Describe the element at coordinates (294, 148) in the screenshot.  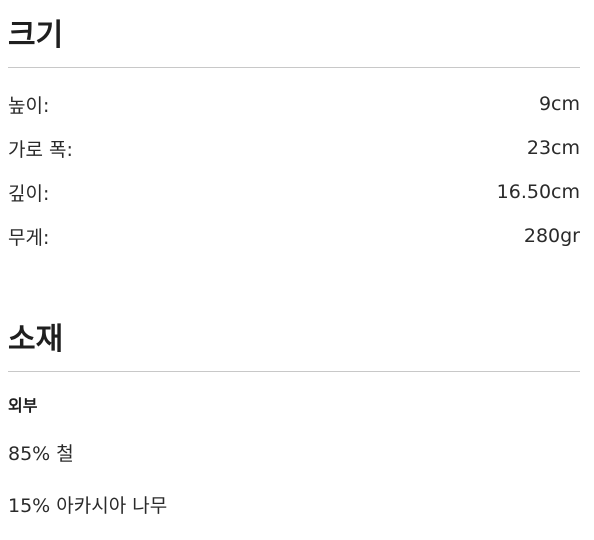
I see `spec-row-width: 가로 폭: 23cm` at that location.